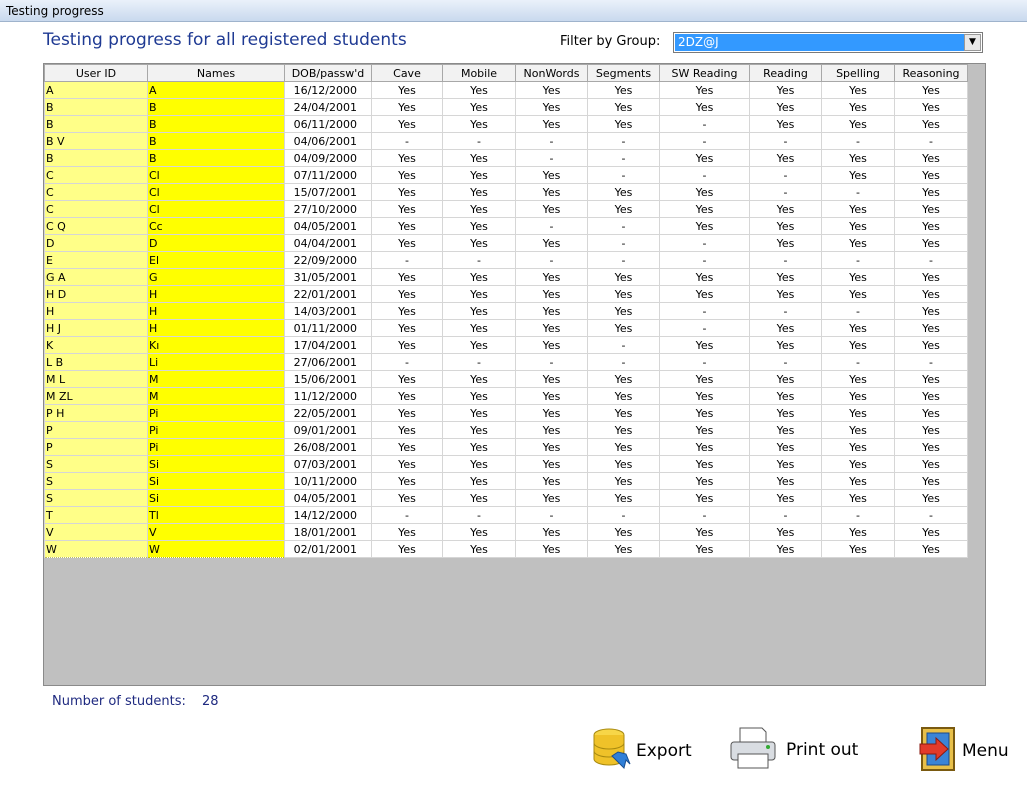  I want to click on table-row: W W 02/01/2001 Yes Yes Yes Yes Yes Yes Yes Yes, so click(506, 549).